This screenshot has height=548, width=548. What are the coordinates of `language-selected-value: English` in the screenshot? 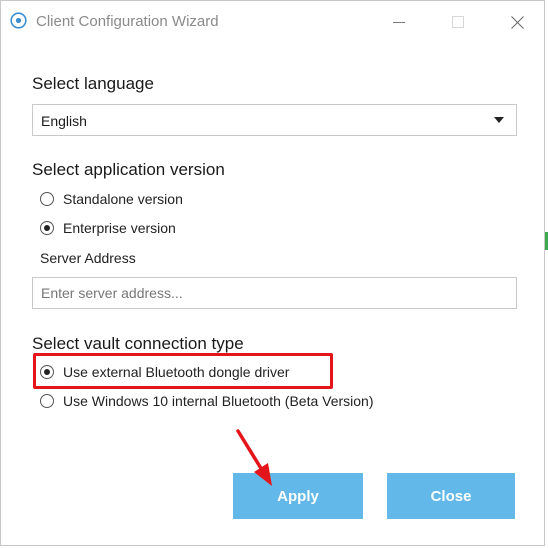 It's located at (64, 121).